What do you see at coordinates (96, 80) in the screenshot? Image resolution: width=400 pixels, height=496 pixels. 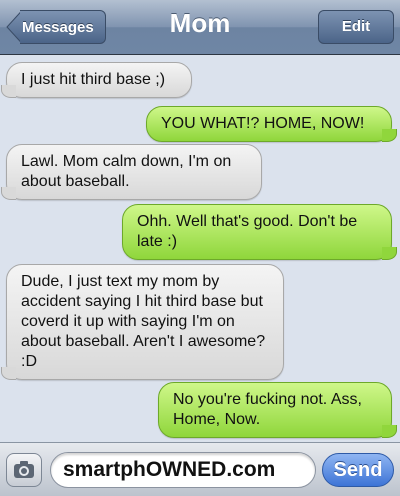 I see `message-bubble-incoming: I just hit third base ;)` at bounding box center [96, 80].